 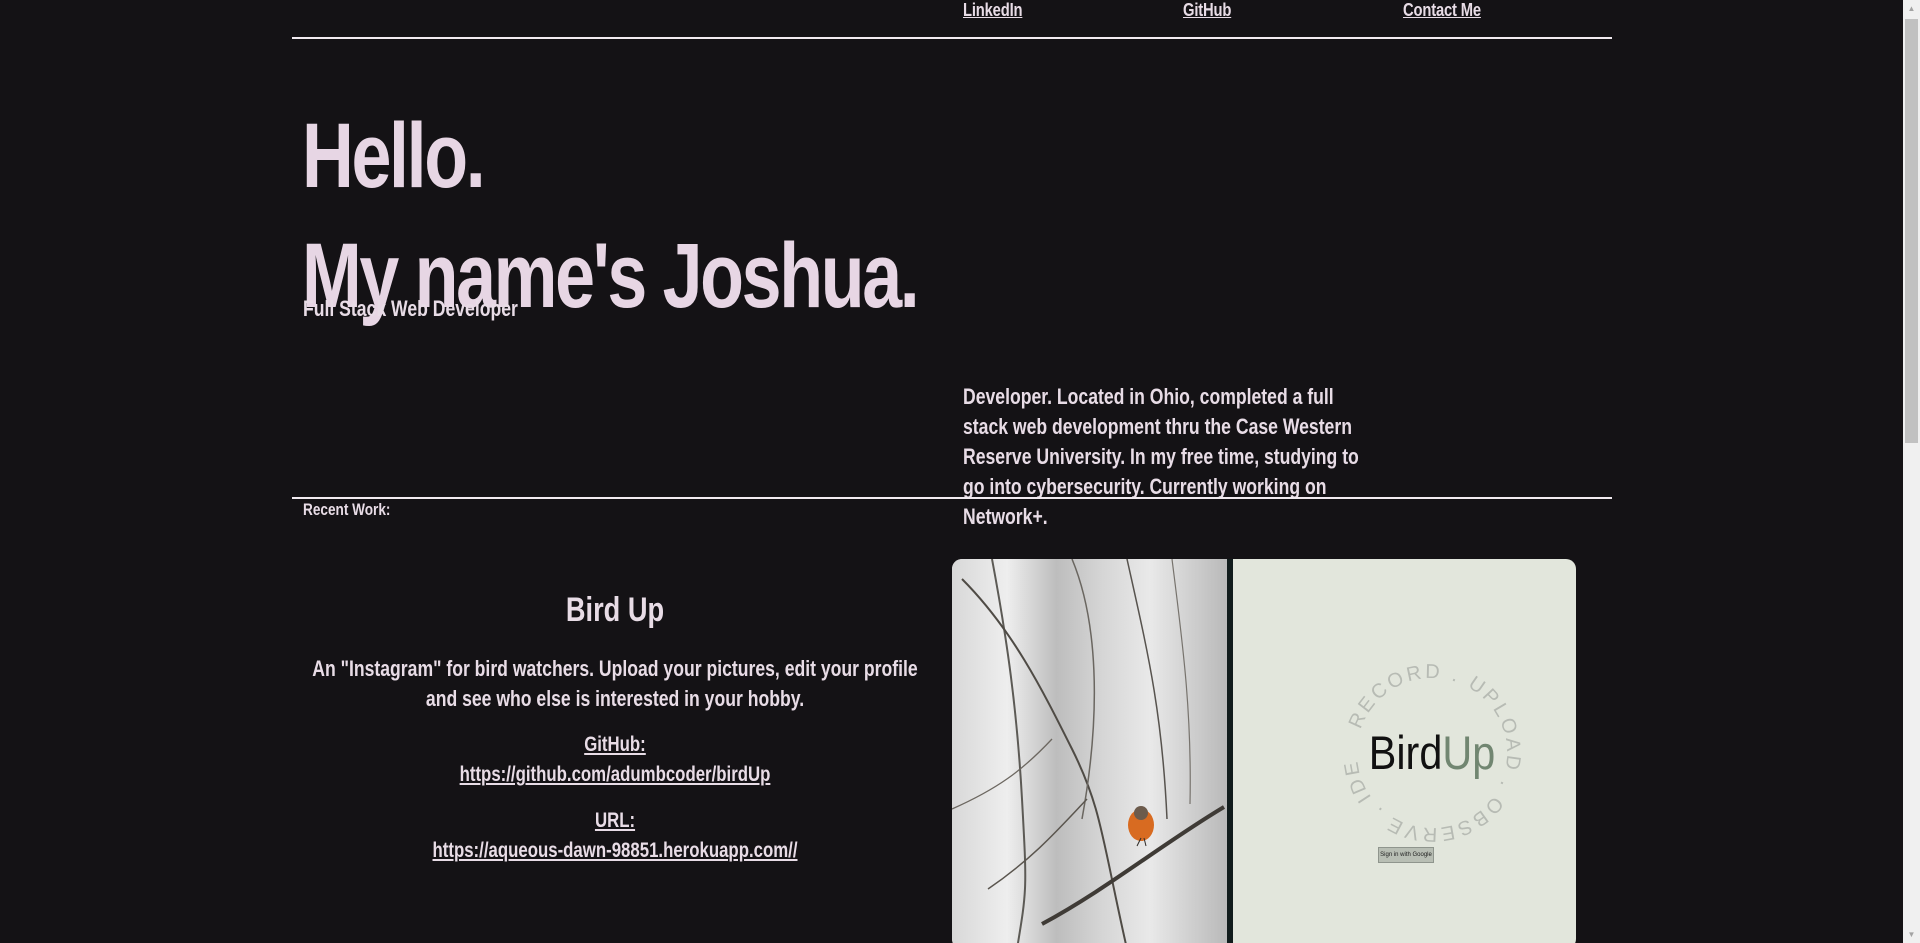 I want to click on robin-photo, so click(x=1089, y=751).